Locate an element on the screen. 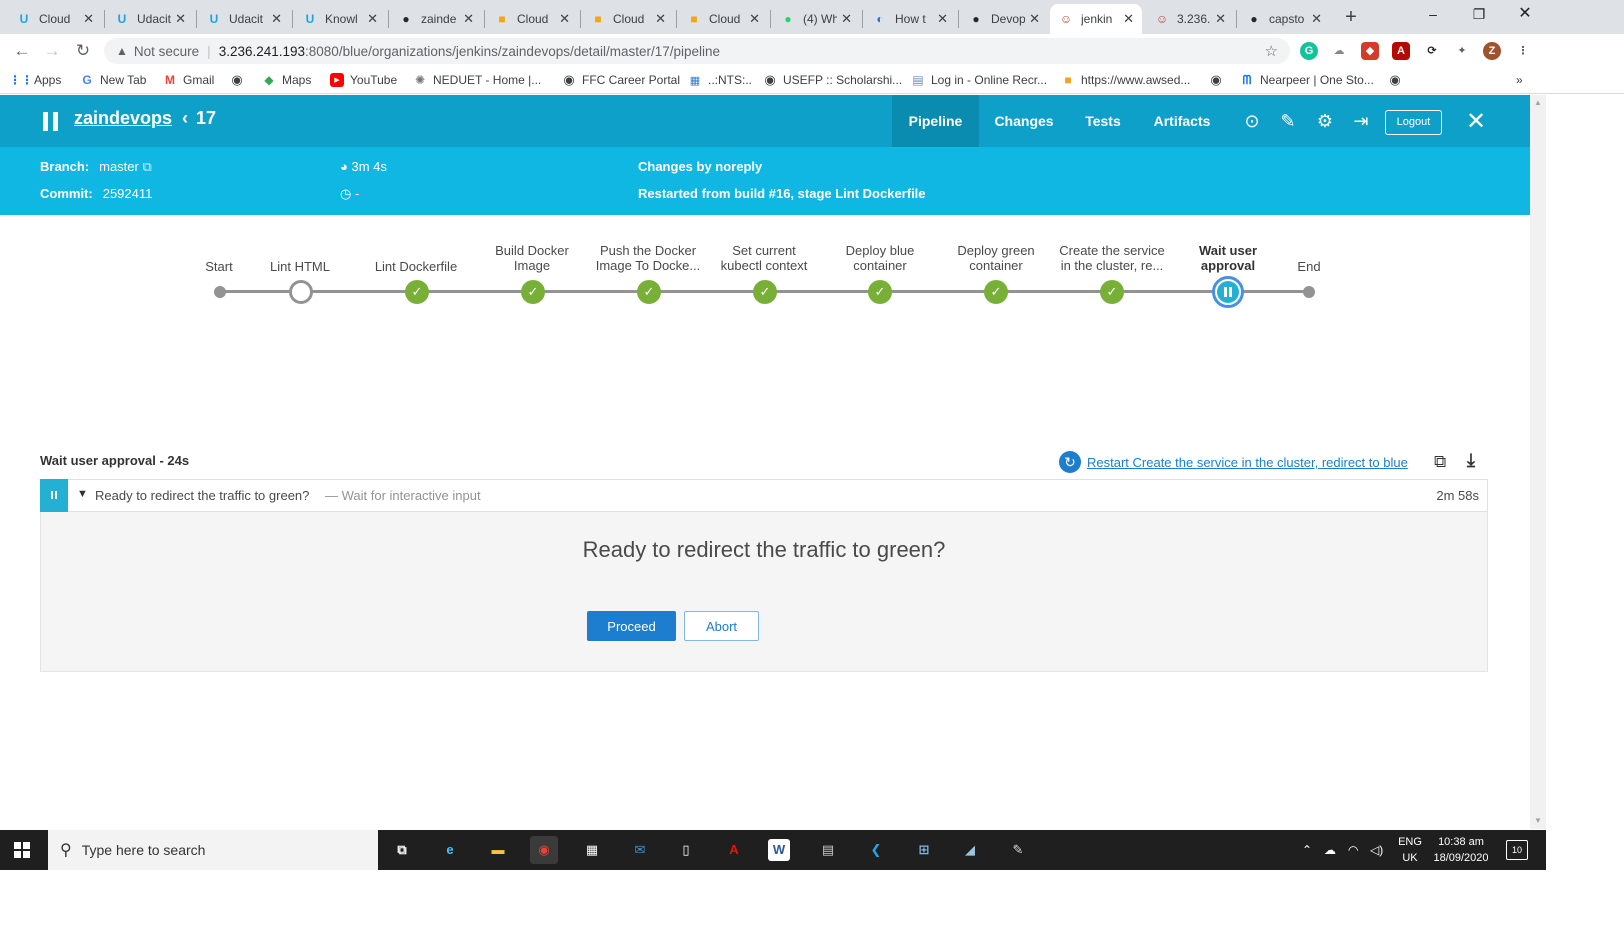  stage-label-lint-dockerfile: Lint Dockerfile is located at coordinates (416, 266).